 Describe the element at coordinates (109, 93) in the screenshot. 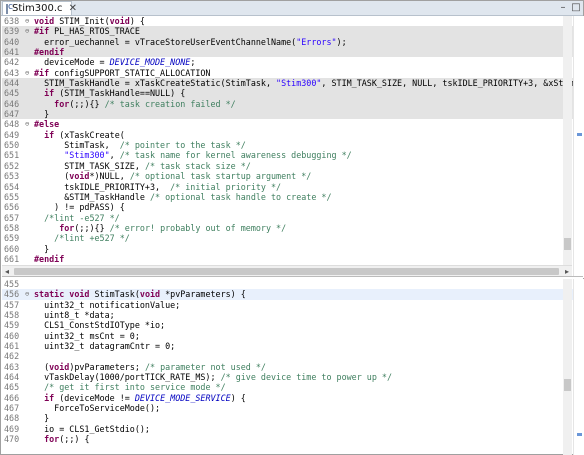

I see `code-text: if (STIM_TaskHandle==NULL) {` at that location.